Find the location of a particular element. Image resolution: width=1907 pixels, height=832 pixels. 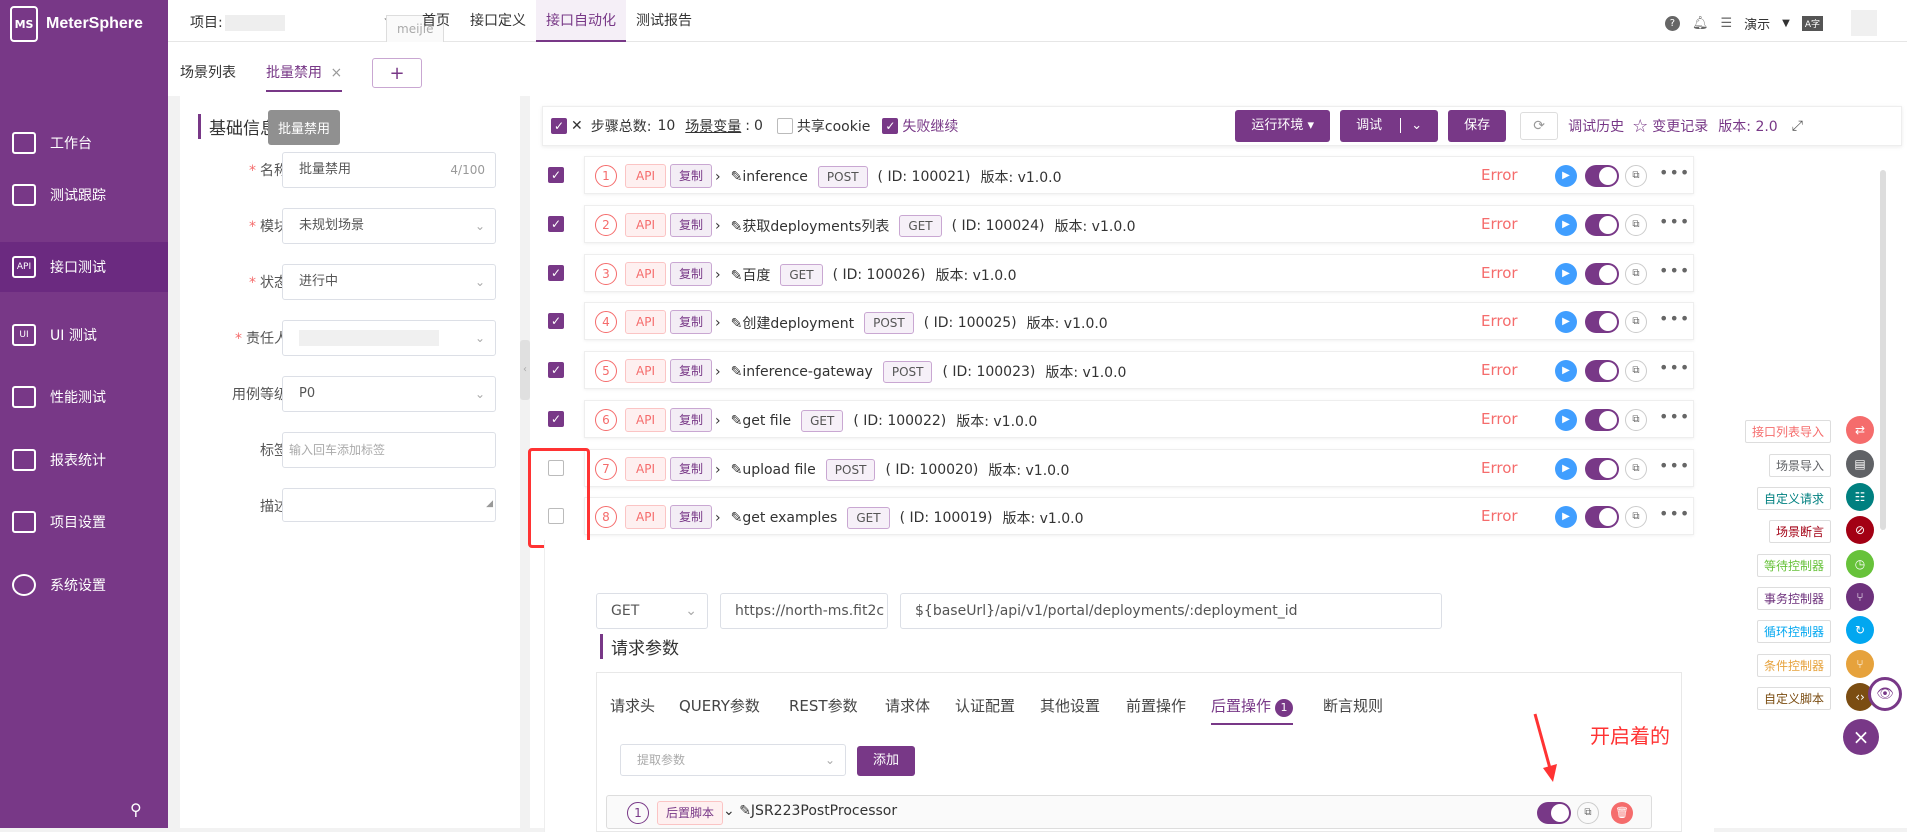

owner-select: ⌄ is located at coordinates (389, 338).